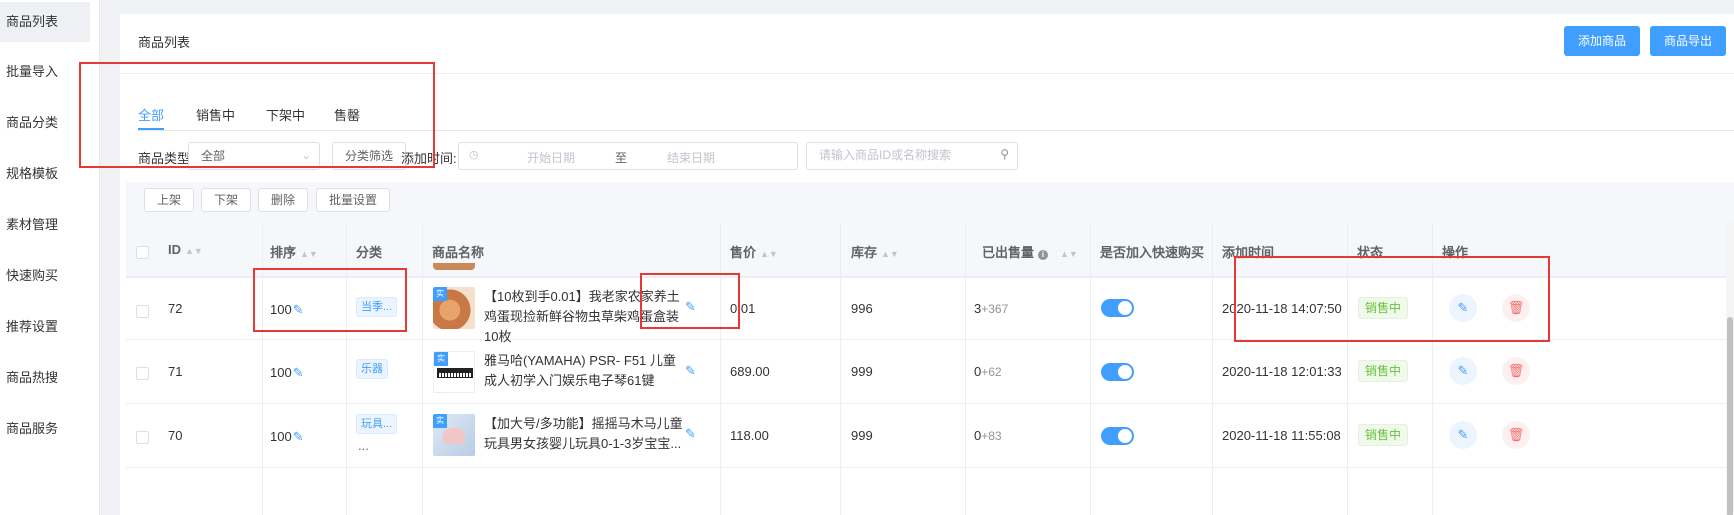  What do you see at coordinates (347, 114) in the screenshot?
I see `tab-sold-out: 售罄` at bounding box center [347, 114].